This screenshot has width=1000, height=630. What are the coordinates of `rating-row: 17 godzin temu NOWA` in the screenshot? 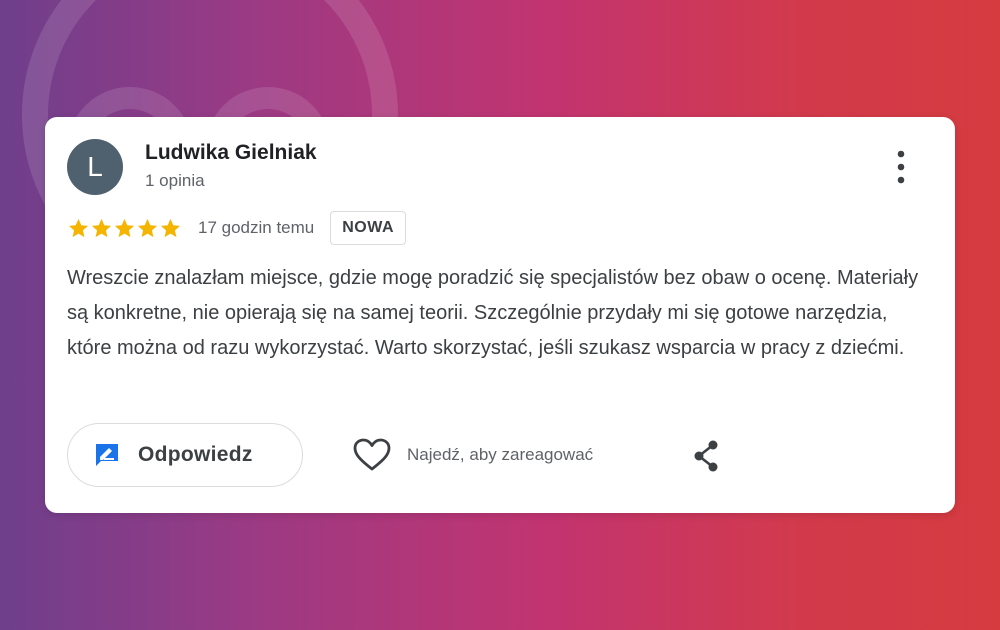 It's located at (237, 228).